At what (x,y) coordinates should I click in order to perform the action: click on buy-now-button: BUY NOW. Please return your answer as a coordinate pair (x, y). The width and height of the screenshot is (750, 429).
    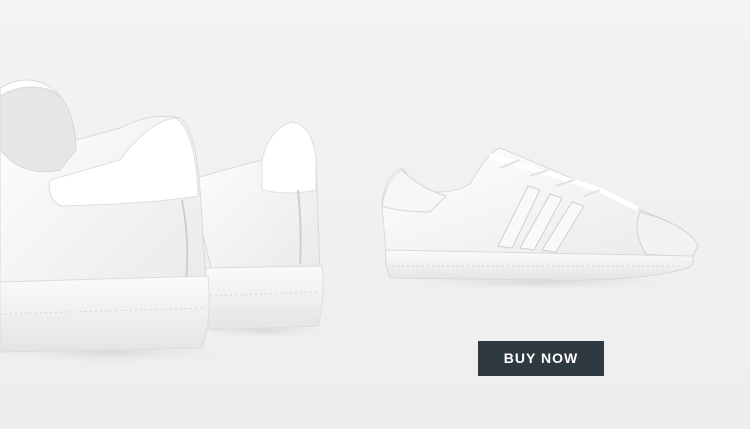
    Looking at the image, I should click on (541, 358).